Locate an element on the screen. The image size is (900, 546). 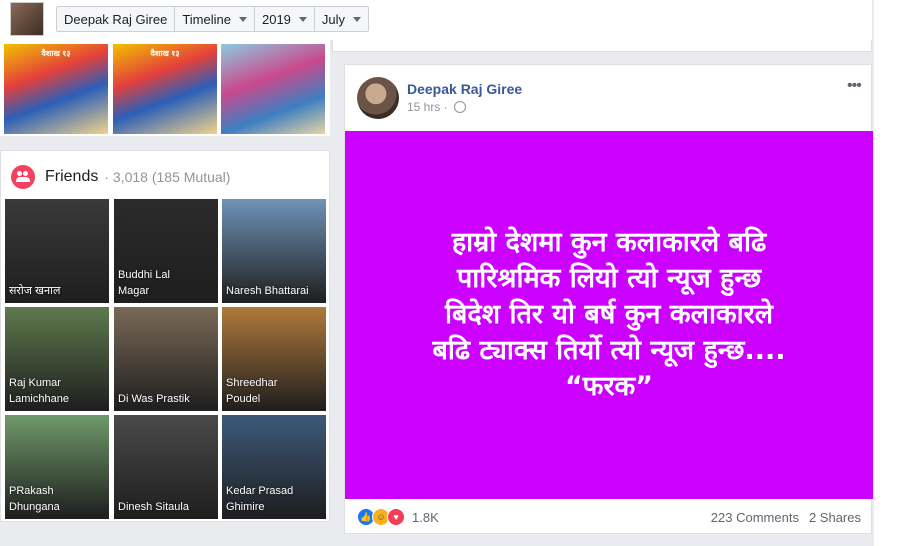
friend-tile: Dinesh Sitaula is located at coordinates (166, 467).